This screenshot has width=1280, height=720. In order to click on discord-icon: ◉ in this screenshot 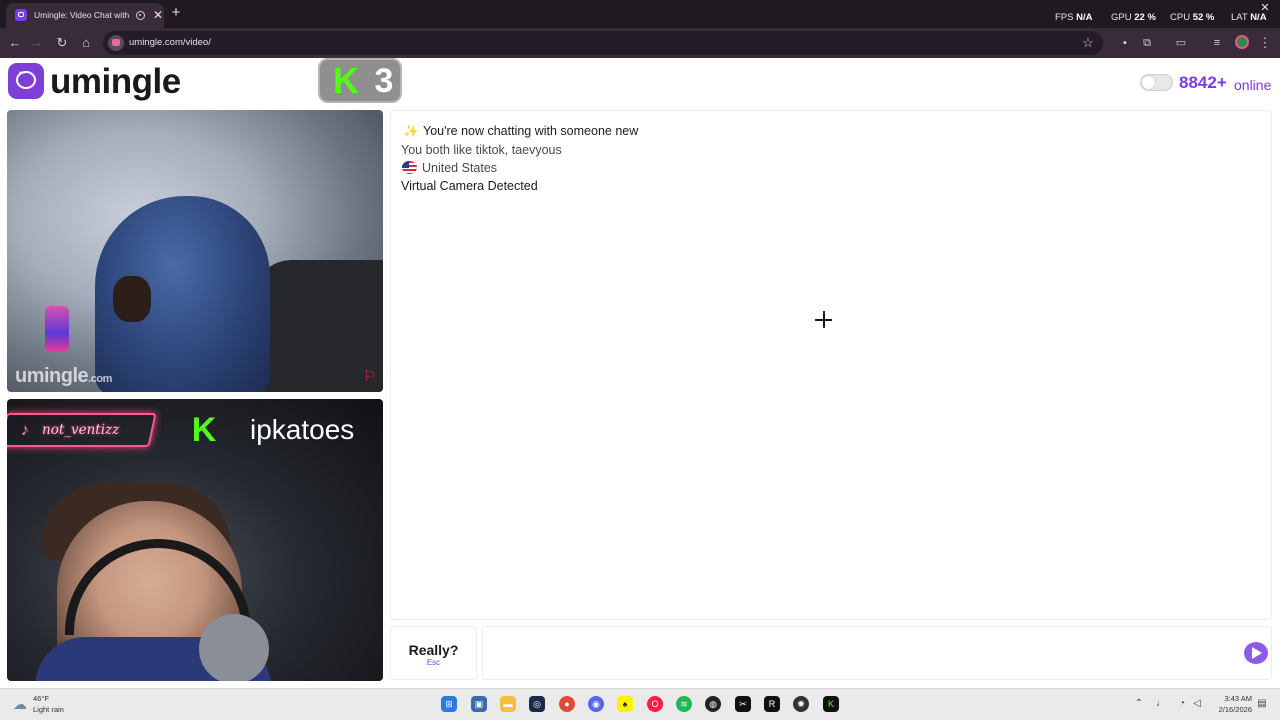, I will do `click(596, 704)`.